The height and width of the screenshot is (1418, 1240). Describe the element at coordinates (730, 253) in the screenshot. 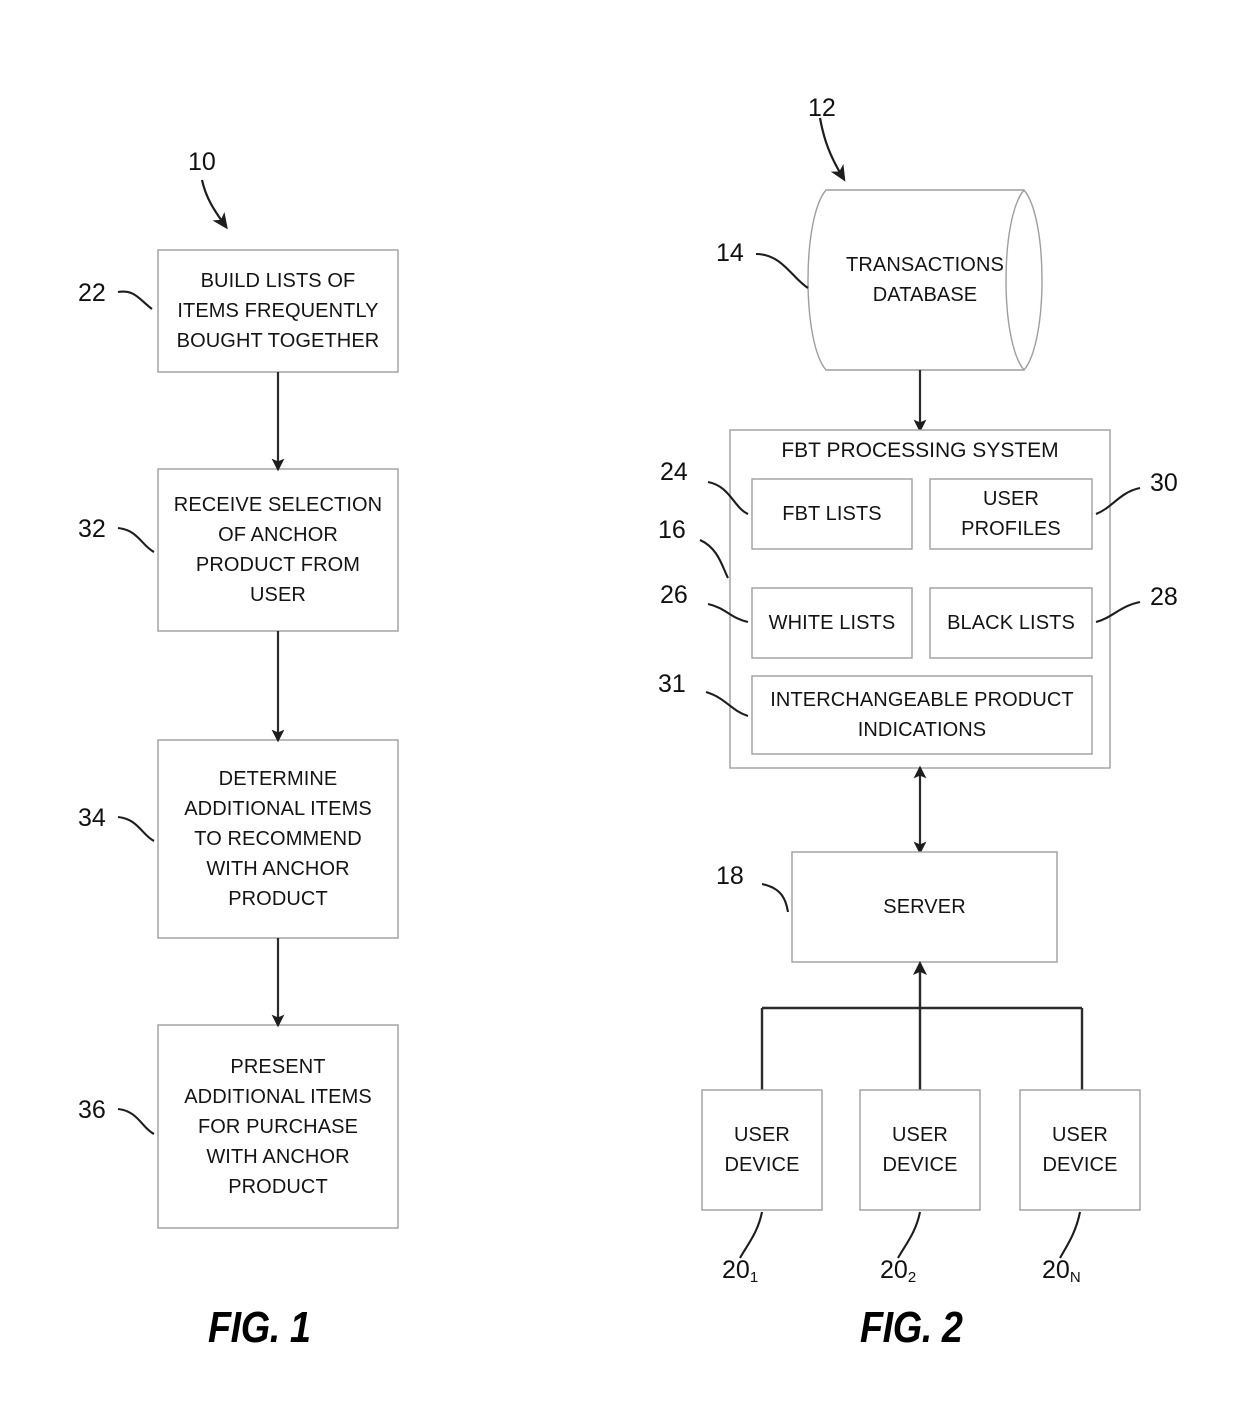

I see `fig2-ref-14: 14` at that location.